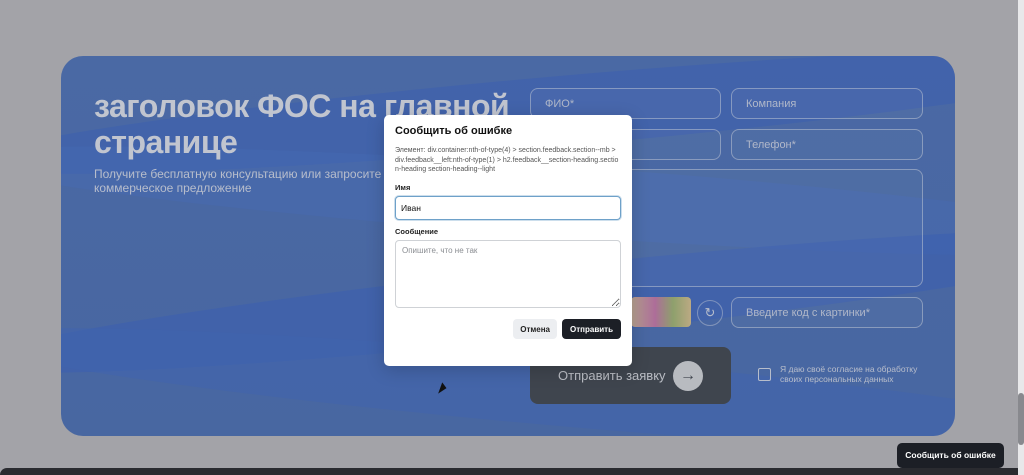 The height and width of the screenshot is (475, 1024). What do you see at coordinates (1021, 237) in the screenshot?
I see `scrollbar-track` at bounding box center [1021, 237].